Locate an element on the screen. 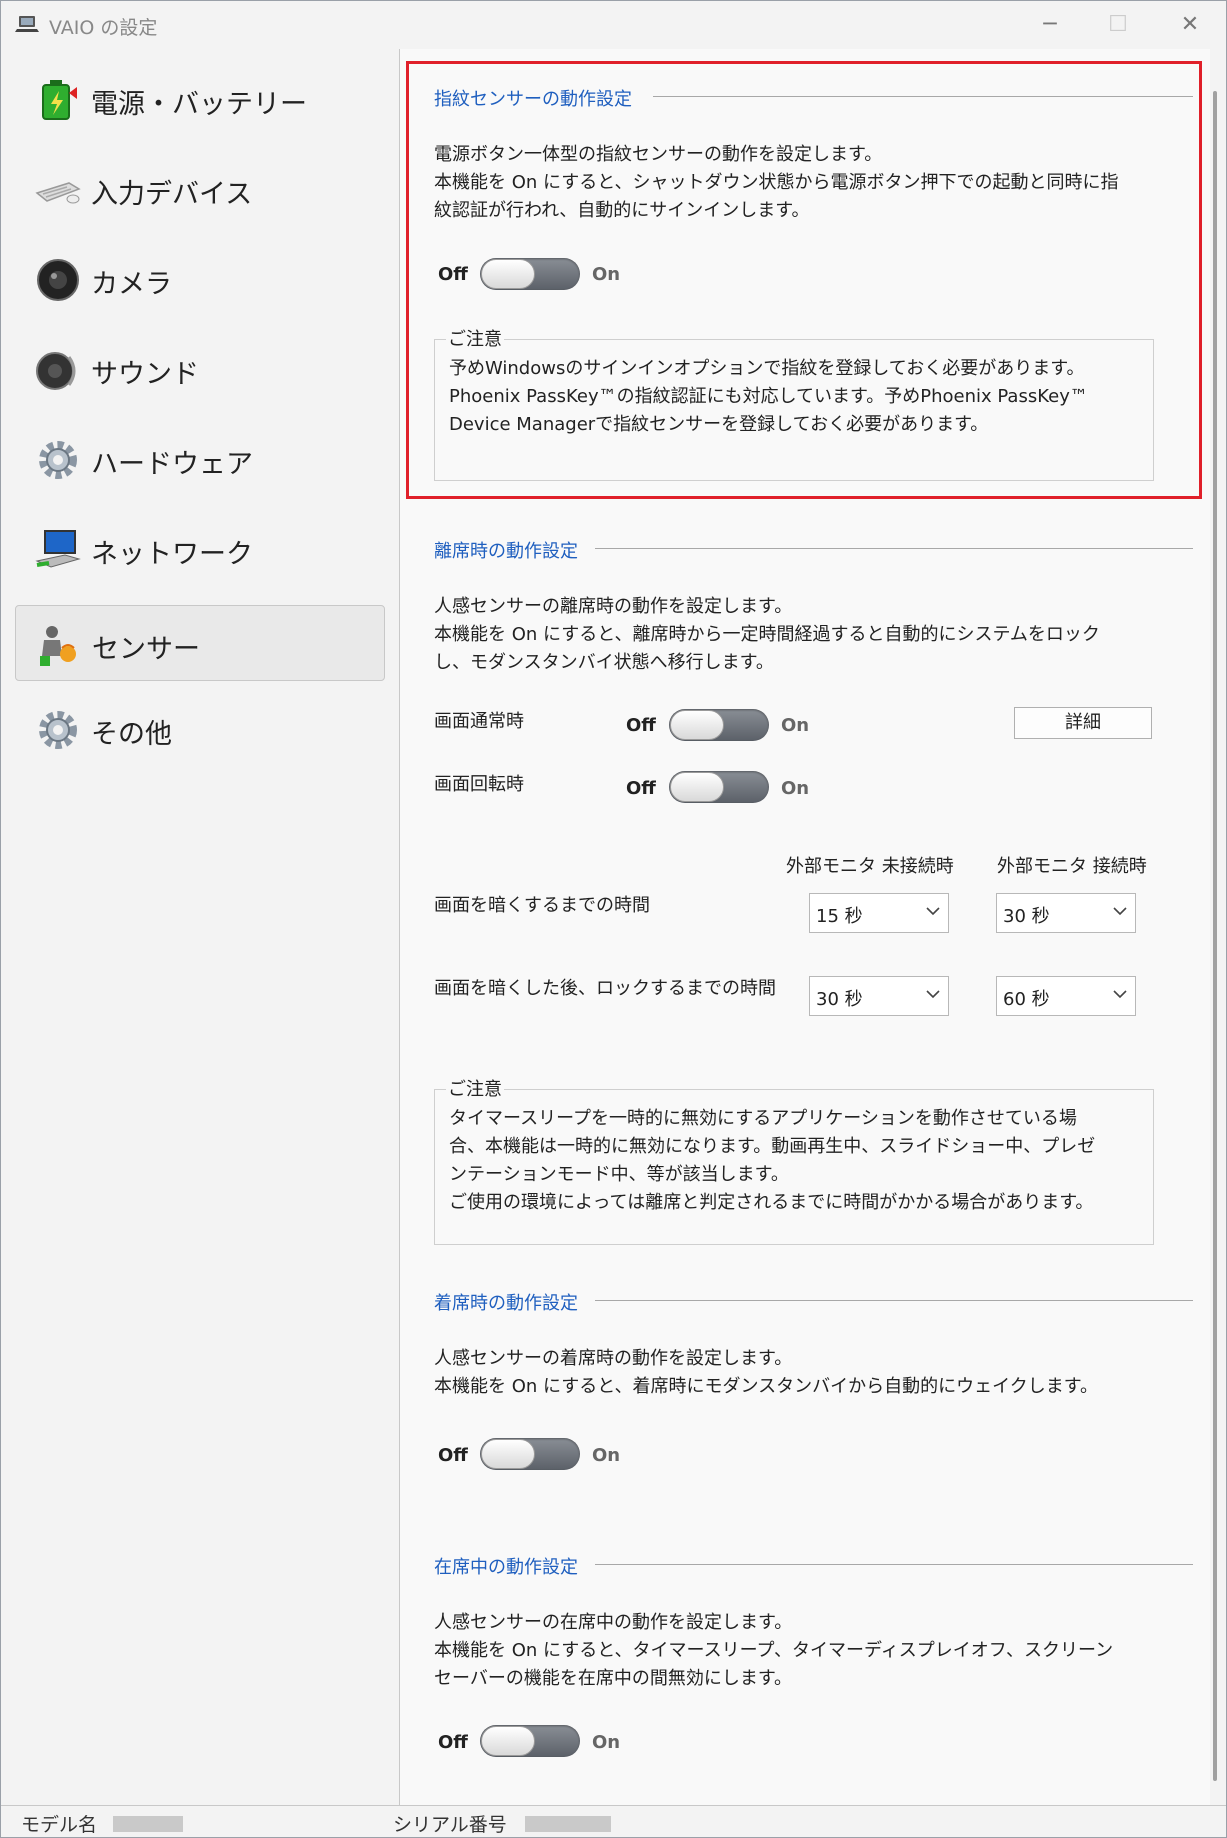  sidebar-item-label: その他 is located at coordinates (131, 734).